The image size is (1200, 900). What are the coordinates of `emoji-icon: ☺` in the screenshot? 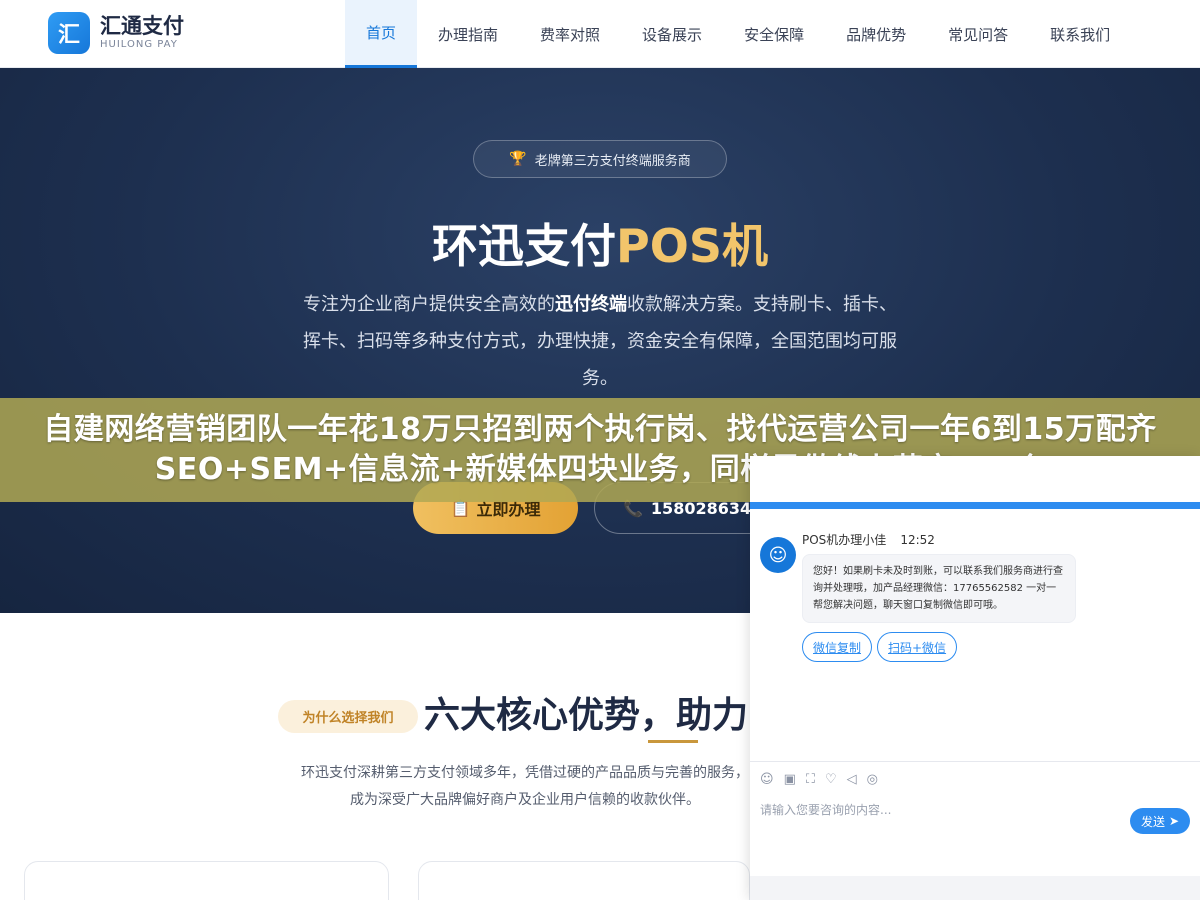 It's located at (767, 779).